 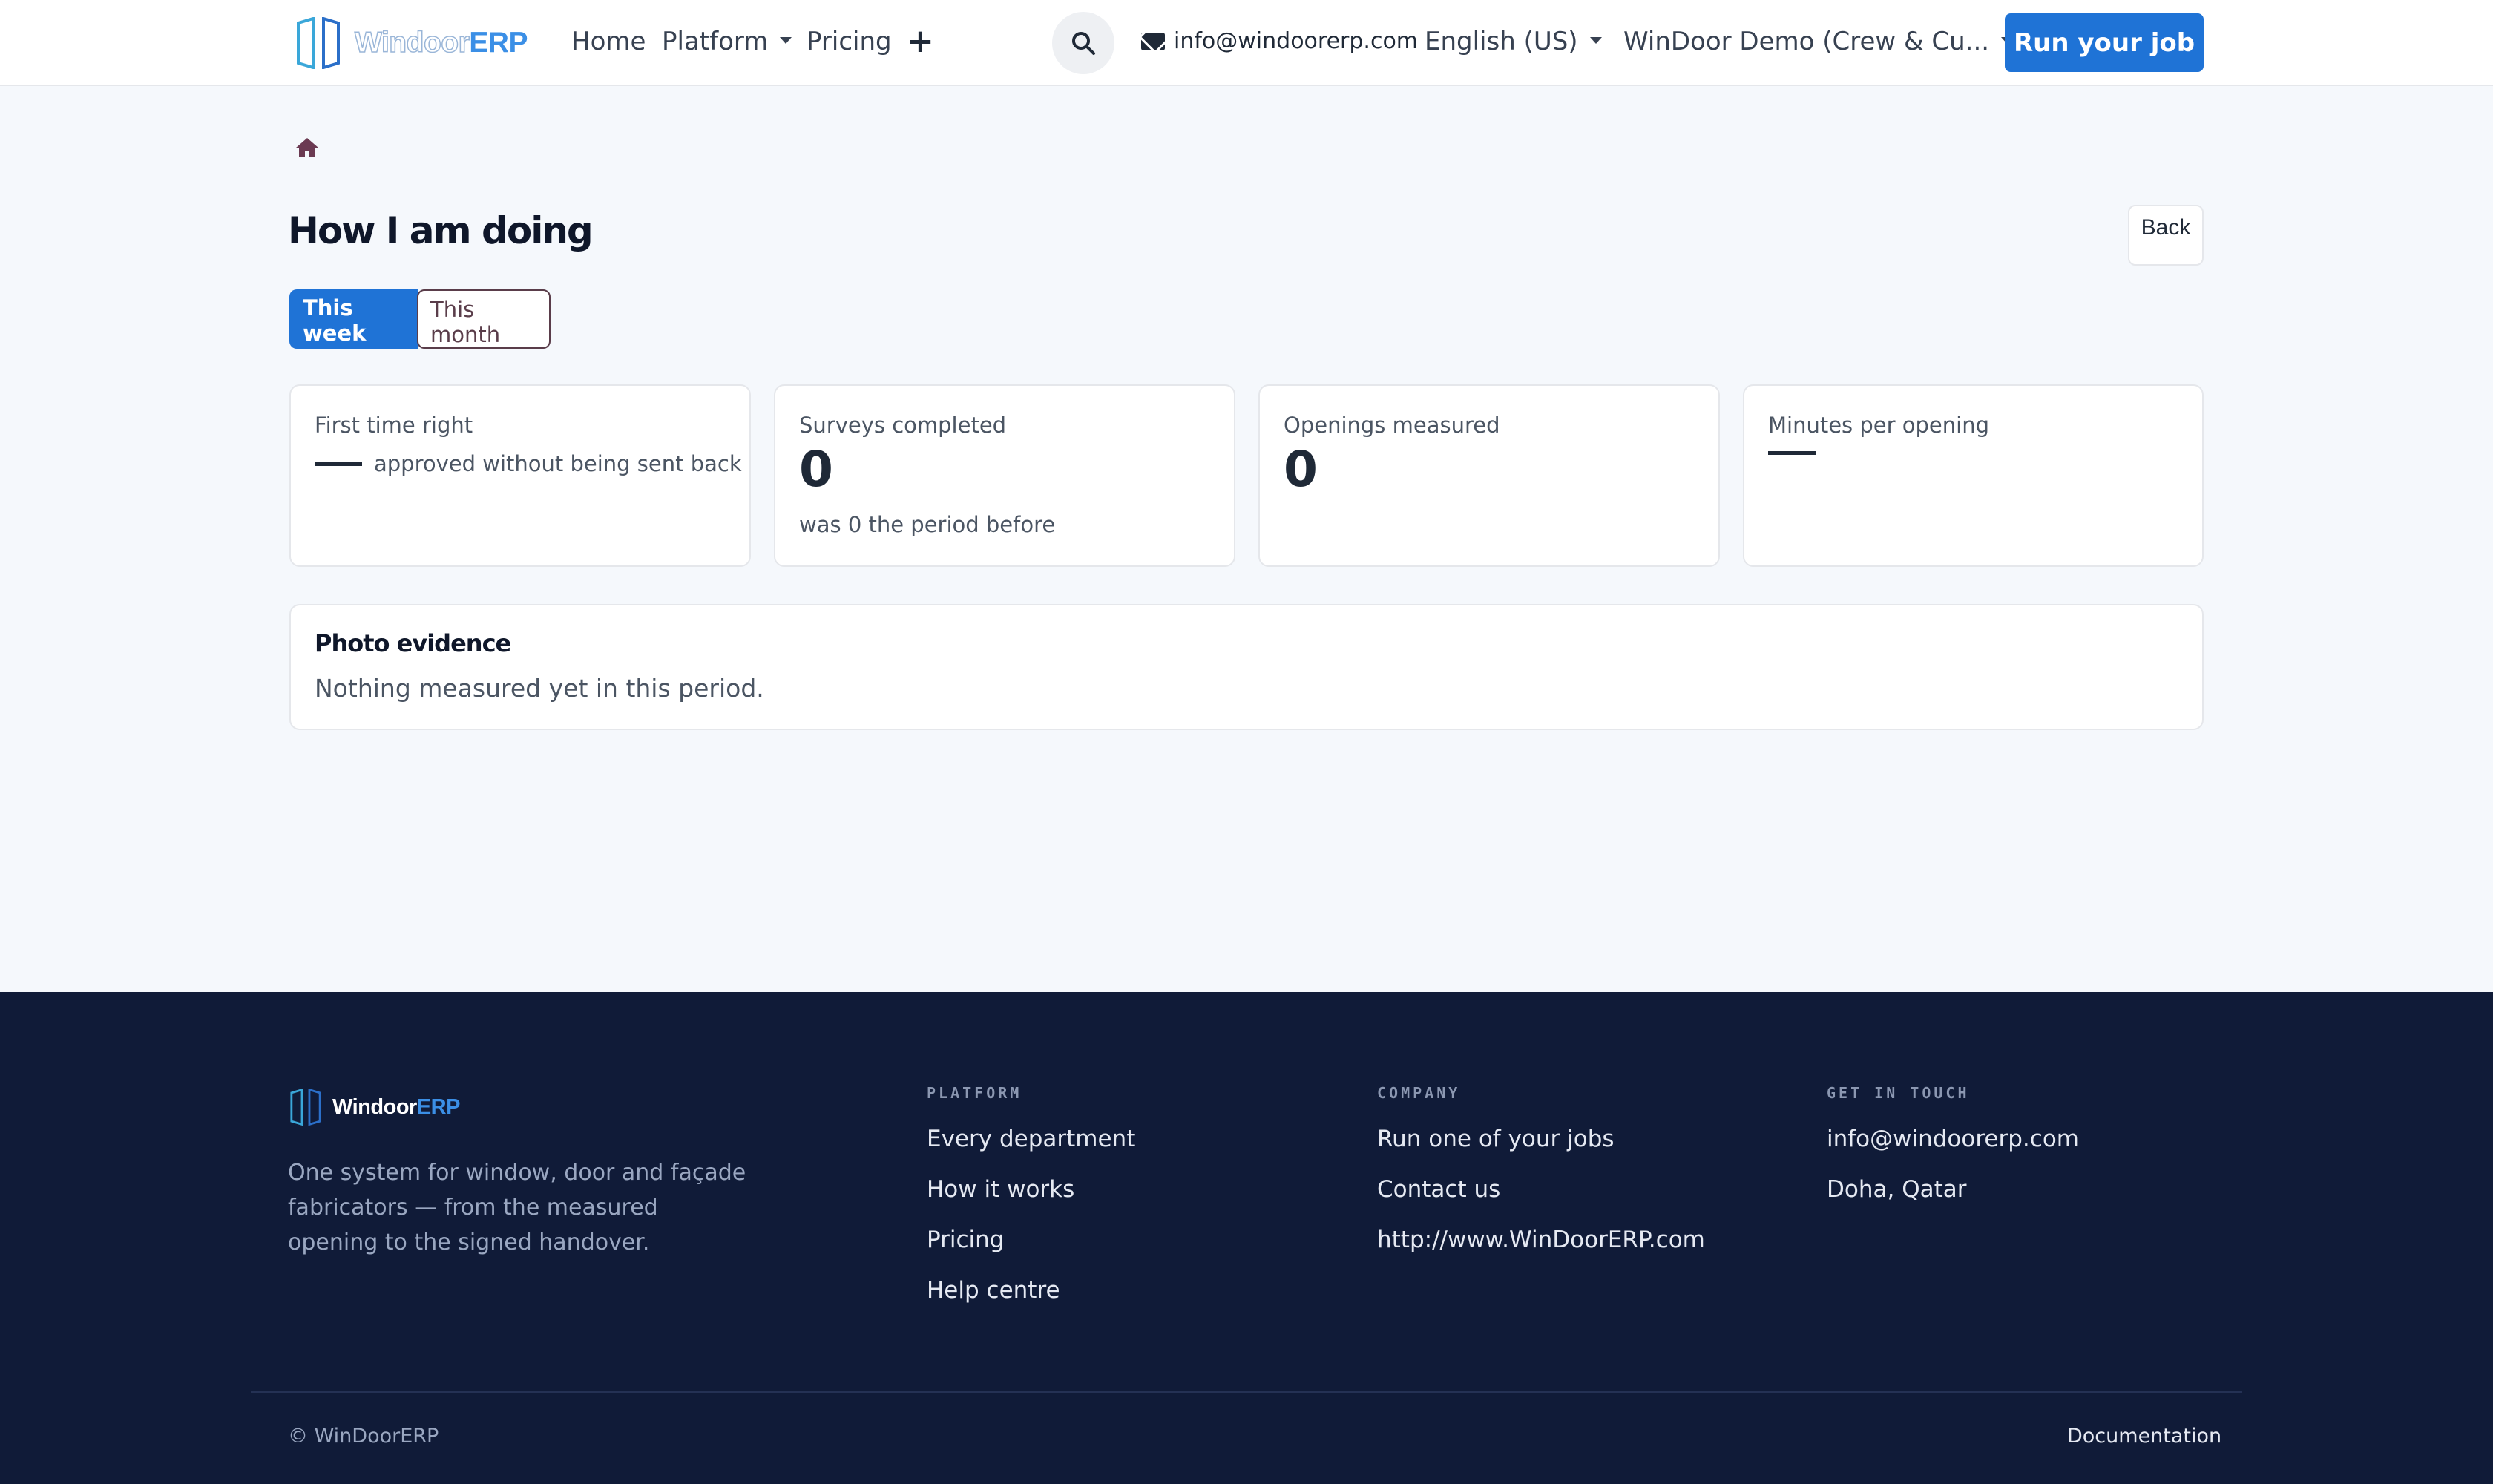 What do you see at coordinates (539, 688) in the screenshot?
I see `empty-state-message: Nothing measured yet in this period.` at bounding box center [539, 688].